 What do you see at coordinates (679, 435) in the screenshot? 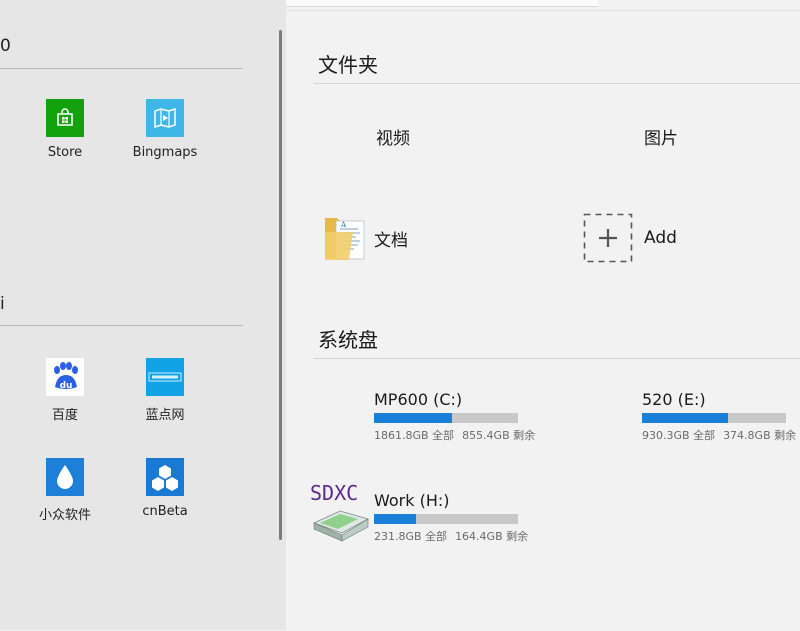
I see `drive-total: 930.3GB 全部` at bounding box center [679, 435].